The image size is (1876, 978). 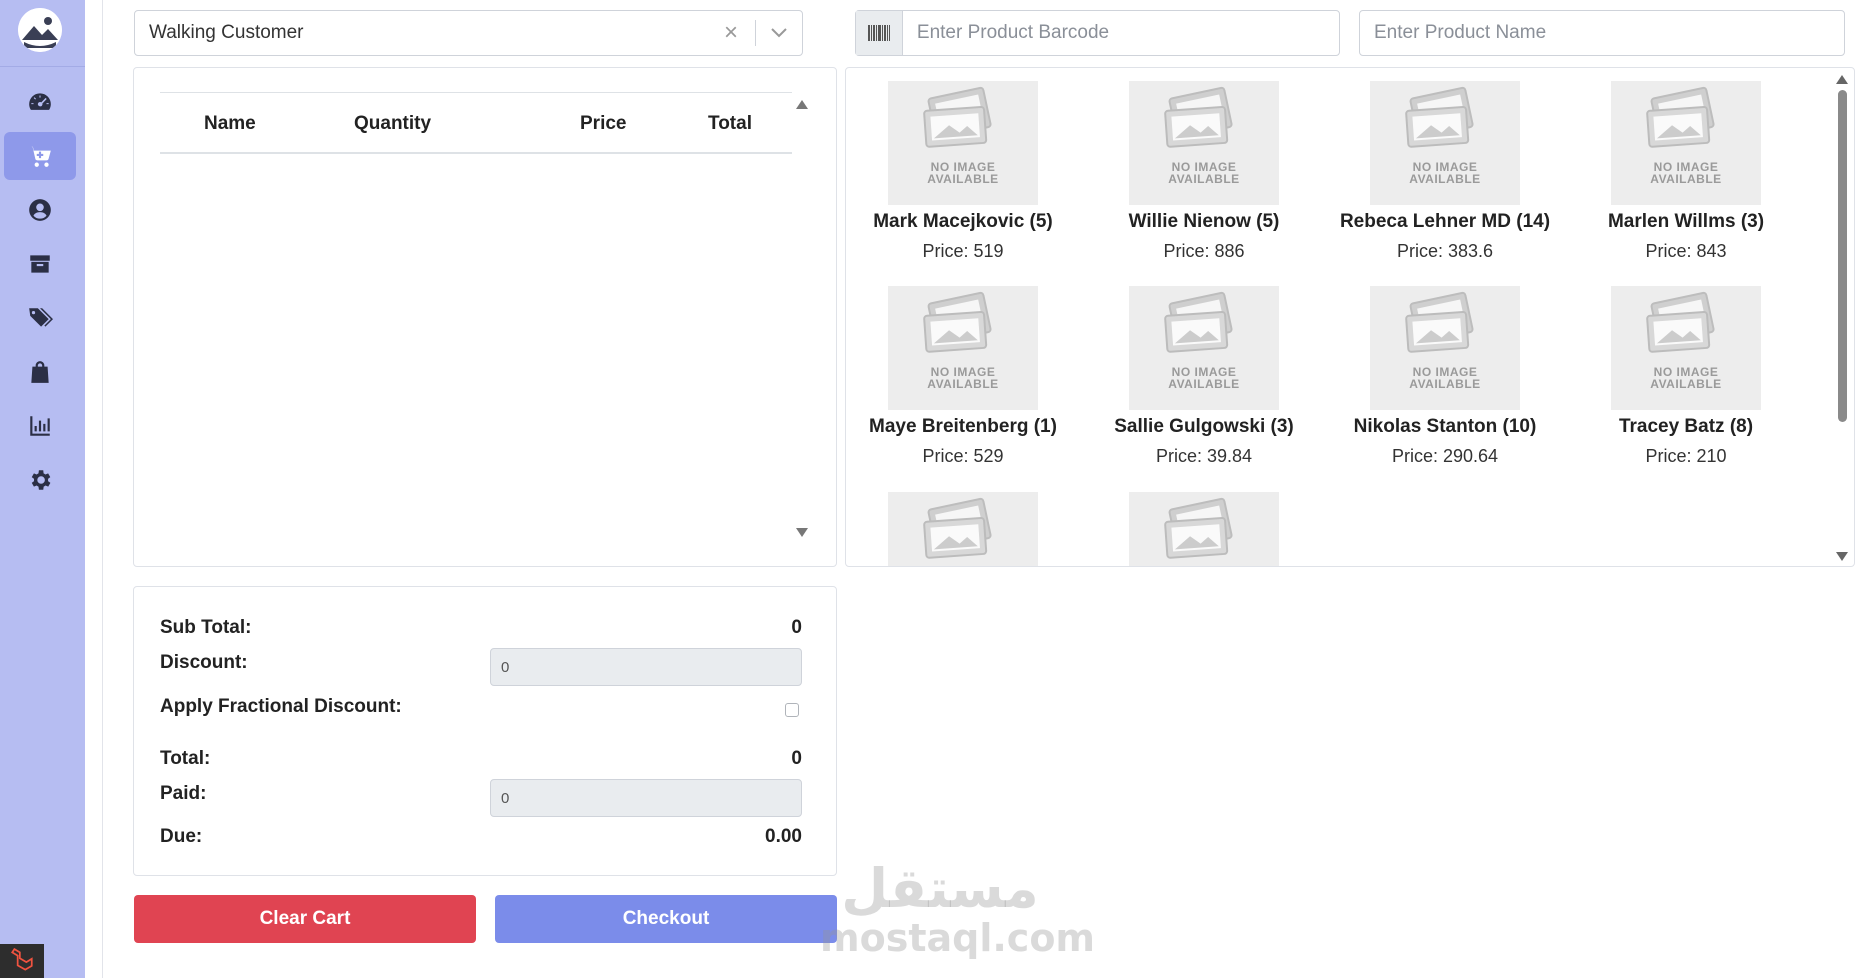 What do you see at coordinates (185, 758) in the screenshot?
I see `total-label: Total:` at bounding box center [185, 758].